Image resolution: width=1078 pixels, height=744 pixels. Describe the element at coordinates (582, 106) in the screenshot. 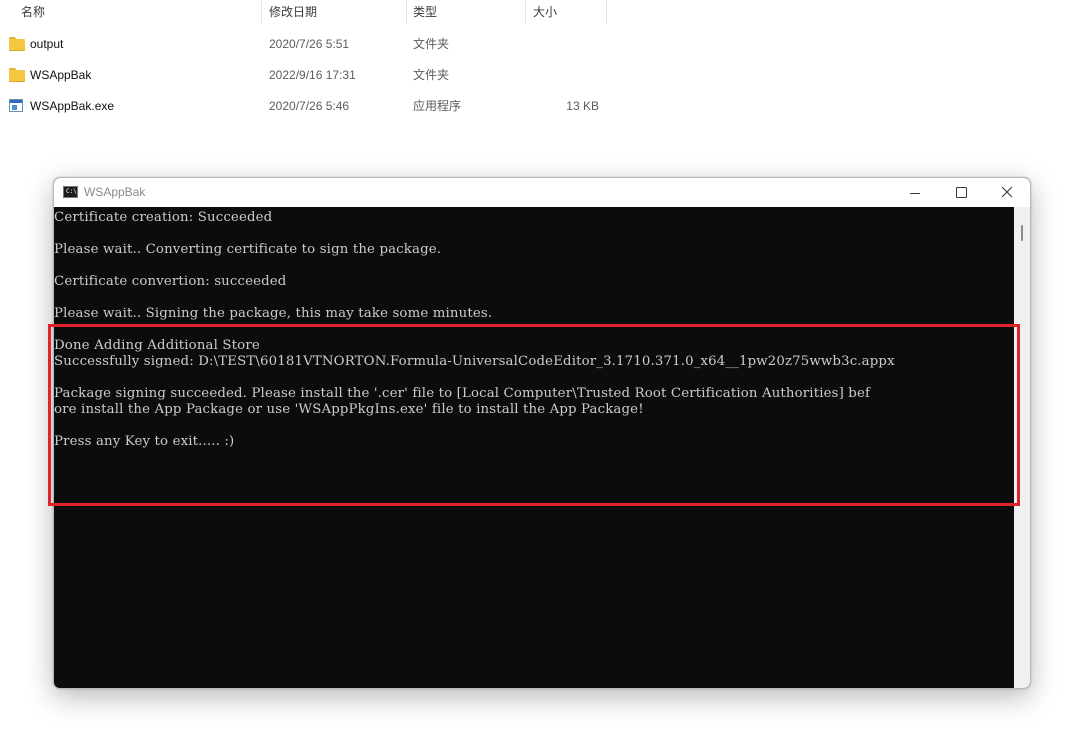

I see `file-size: 13 KB` at that location.